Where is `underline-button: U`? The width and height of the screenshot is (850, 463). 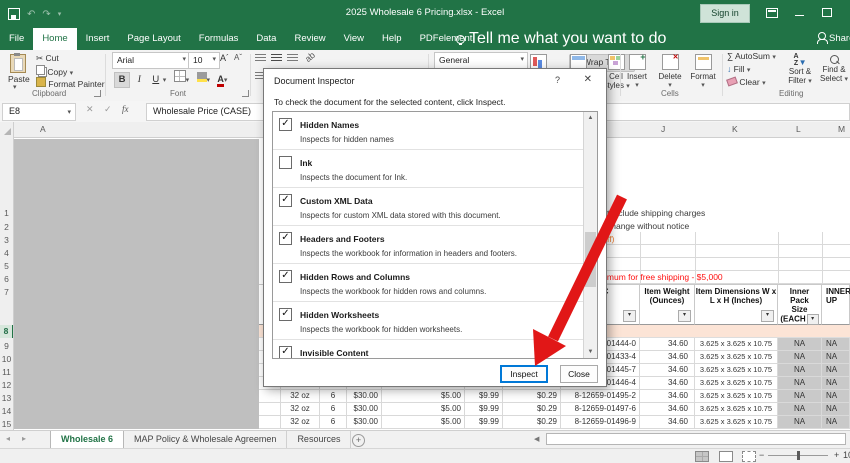 underline-button: U is located at coordinates (156, 80).